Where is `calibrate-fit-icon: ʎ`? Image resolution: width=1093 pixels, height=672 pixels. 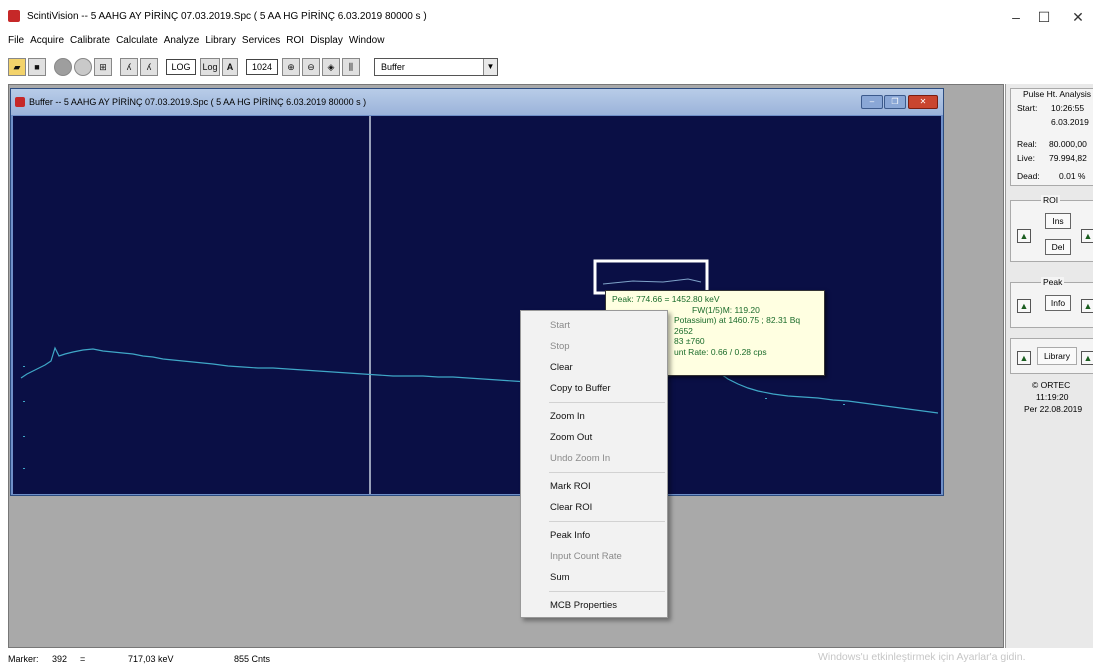 calibrate-fit-icon: ʎ is located at coordinates (149, 67).